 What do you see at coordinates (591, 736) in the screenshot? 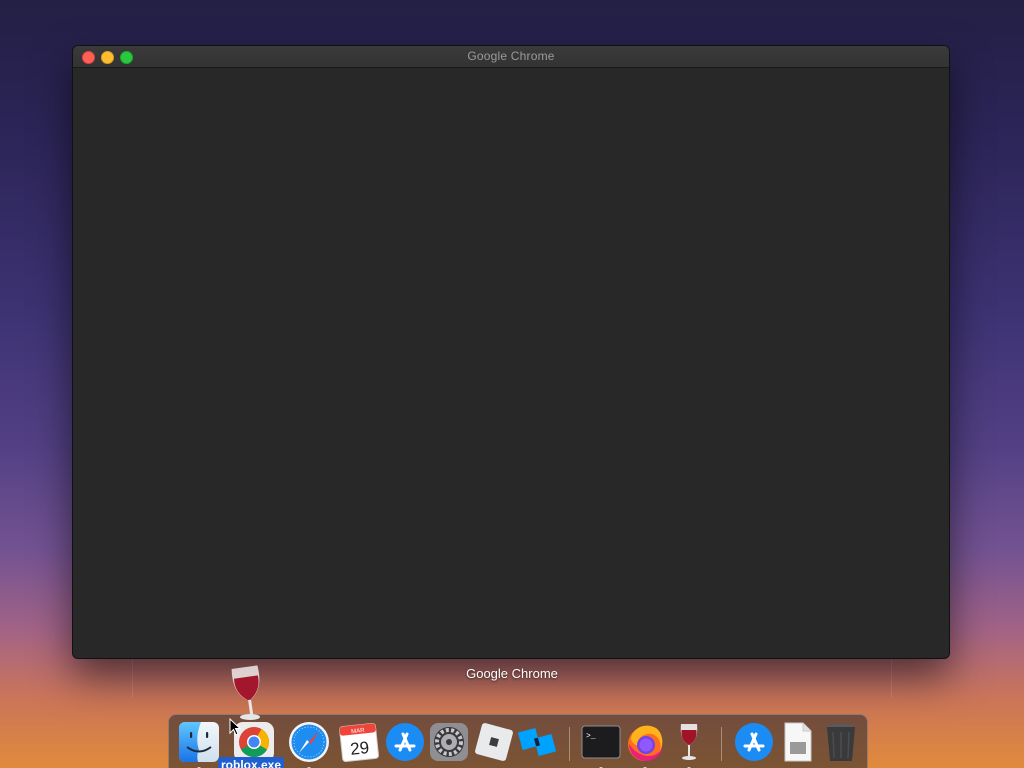
I see `terminal-prompt: >_` at bounding box center [591, 736].